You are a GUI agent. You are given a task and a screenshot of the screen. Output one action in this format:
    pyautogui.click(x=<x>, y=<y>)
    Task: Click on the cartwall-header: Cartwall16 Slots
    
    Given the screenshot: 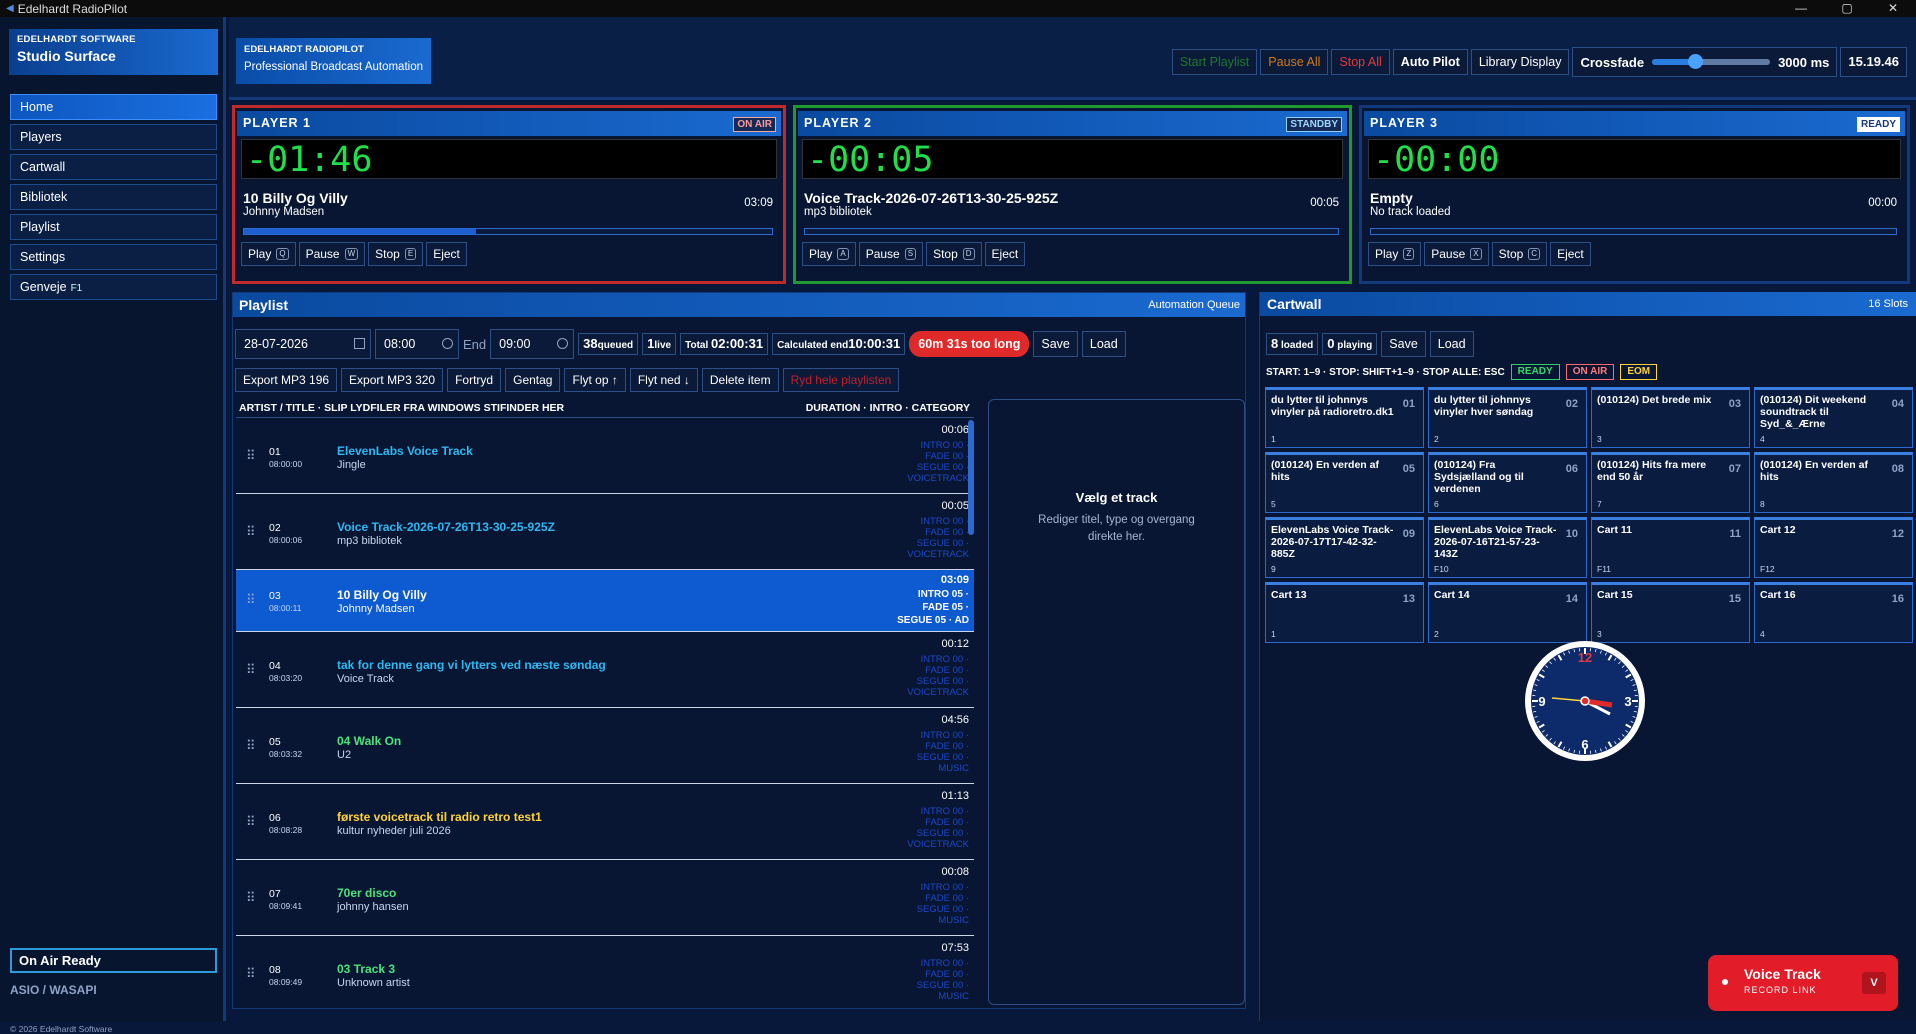 What is the action you would take?
    pyautogui.click(x=1588, y=304)
    